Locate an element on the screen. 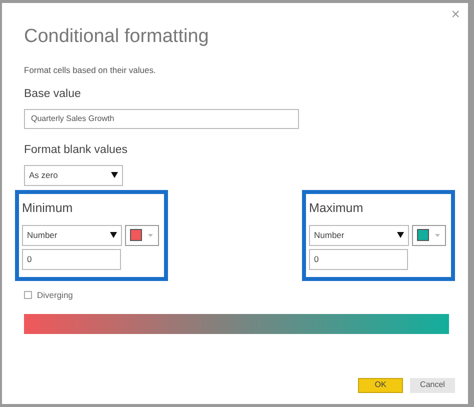 This screenshot has height=407, width=474. field-label: Base value is located at coordinates (53, 94).